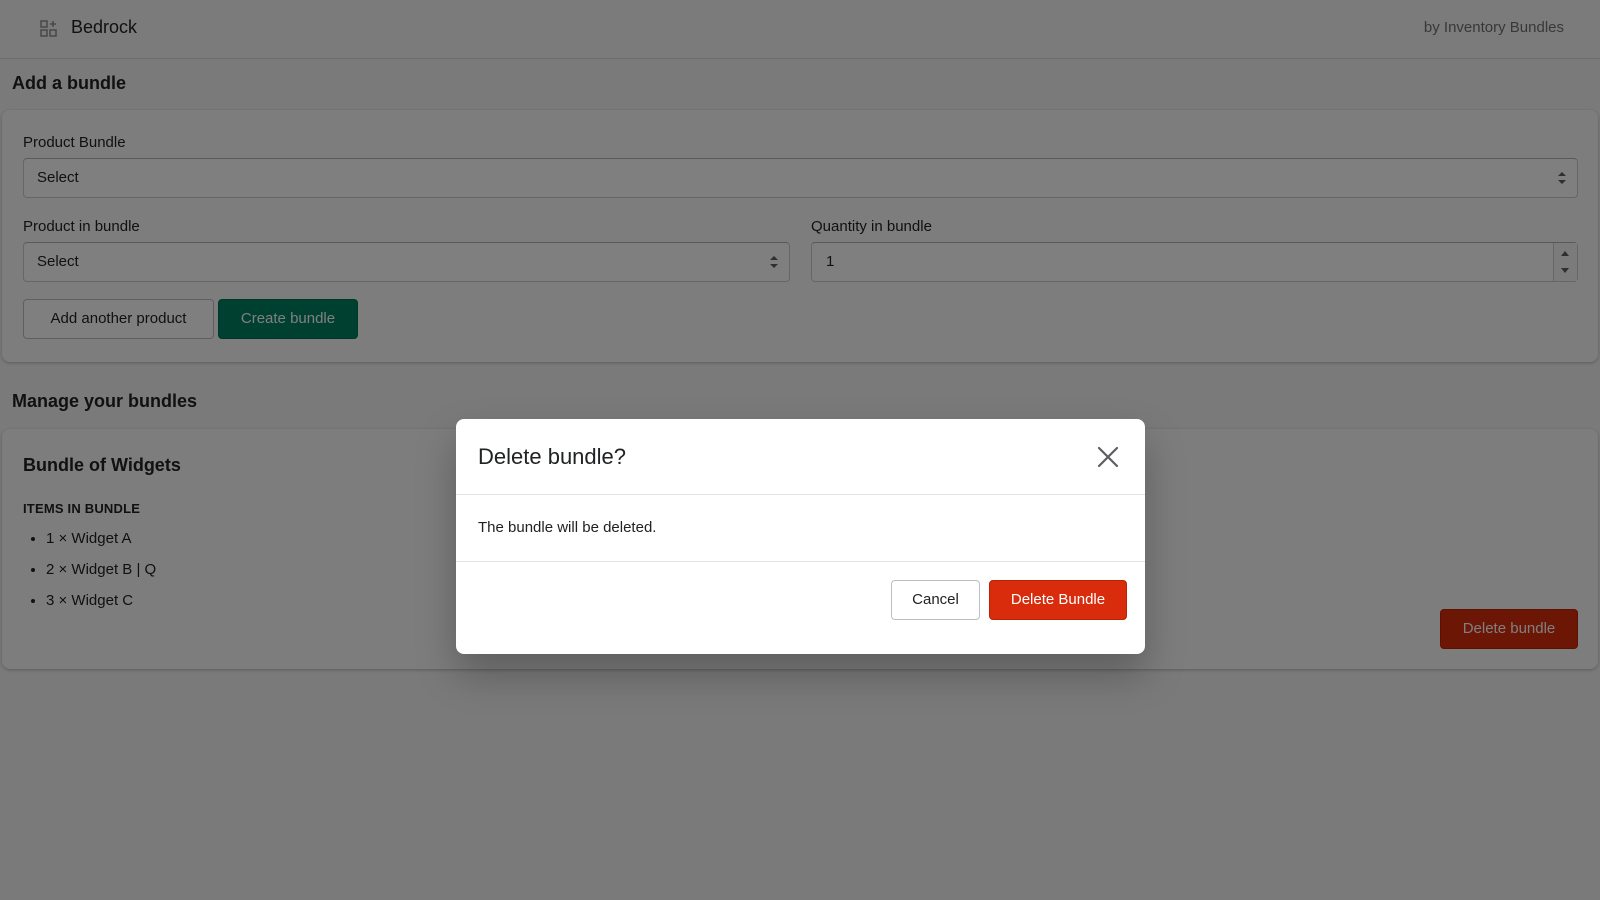 This screenshot has height=900, width=1600. I want to click on close-icon, so click(1108, 457).